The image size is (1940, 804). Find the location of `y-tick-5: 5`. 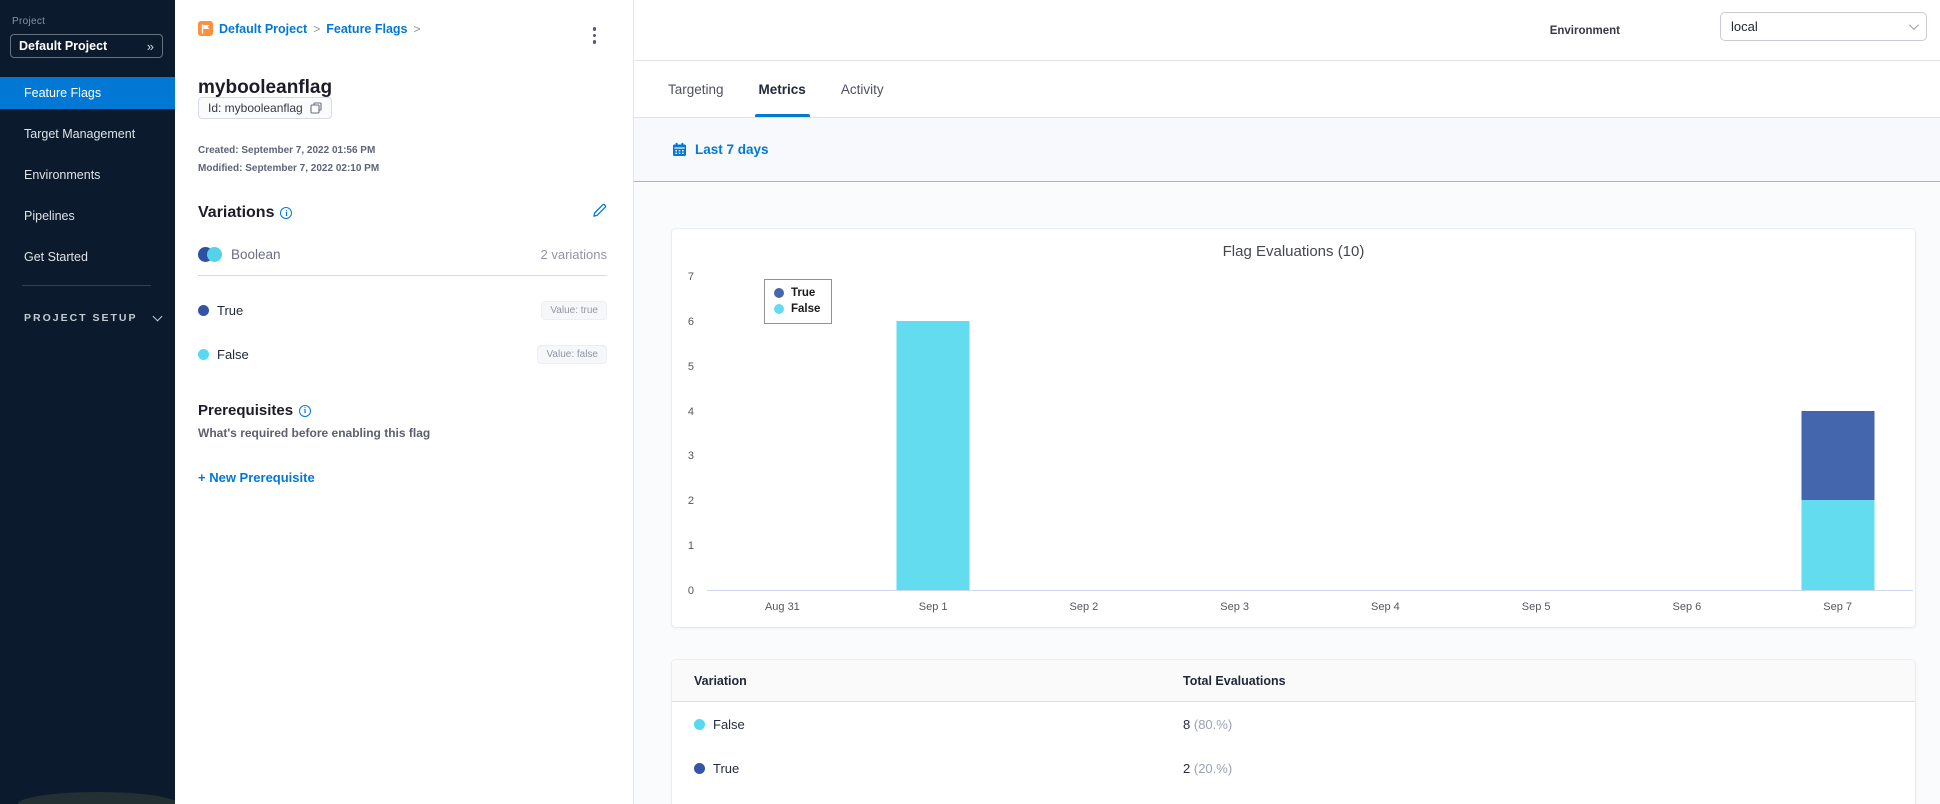

y-tick-5: 5 is located at coordinates (690, 366).